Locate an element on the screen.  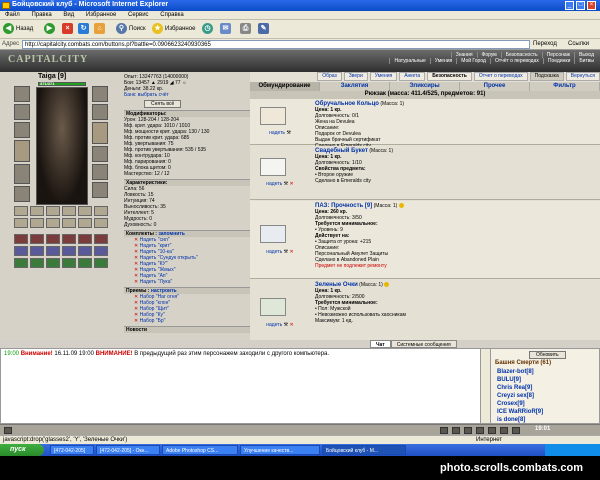
tab-security: Безопасность is located at coordinates (449, 76).